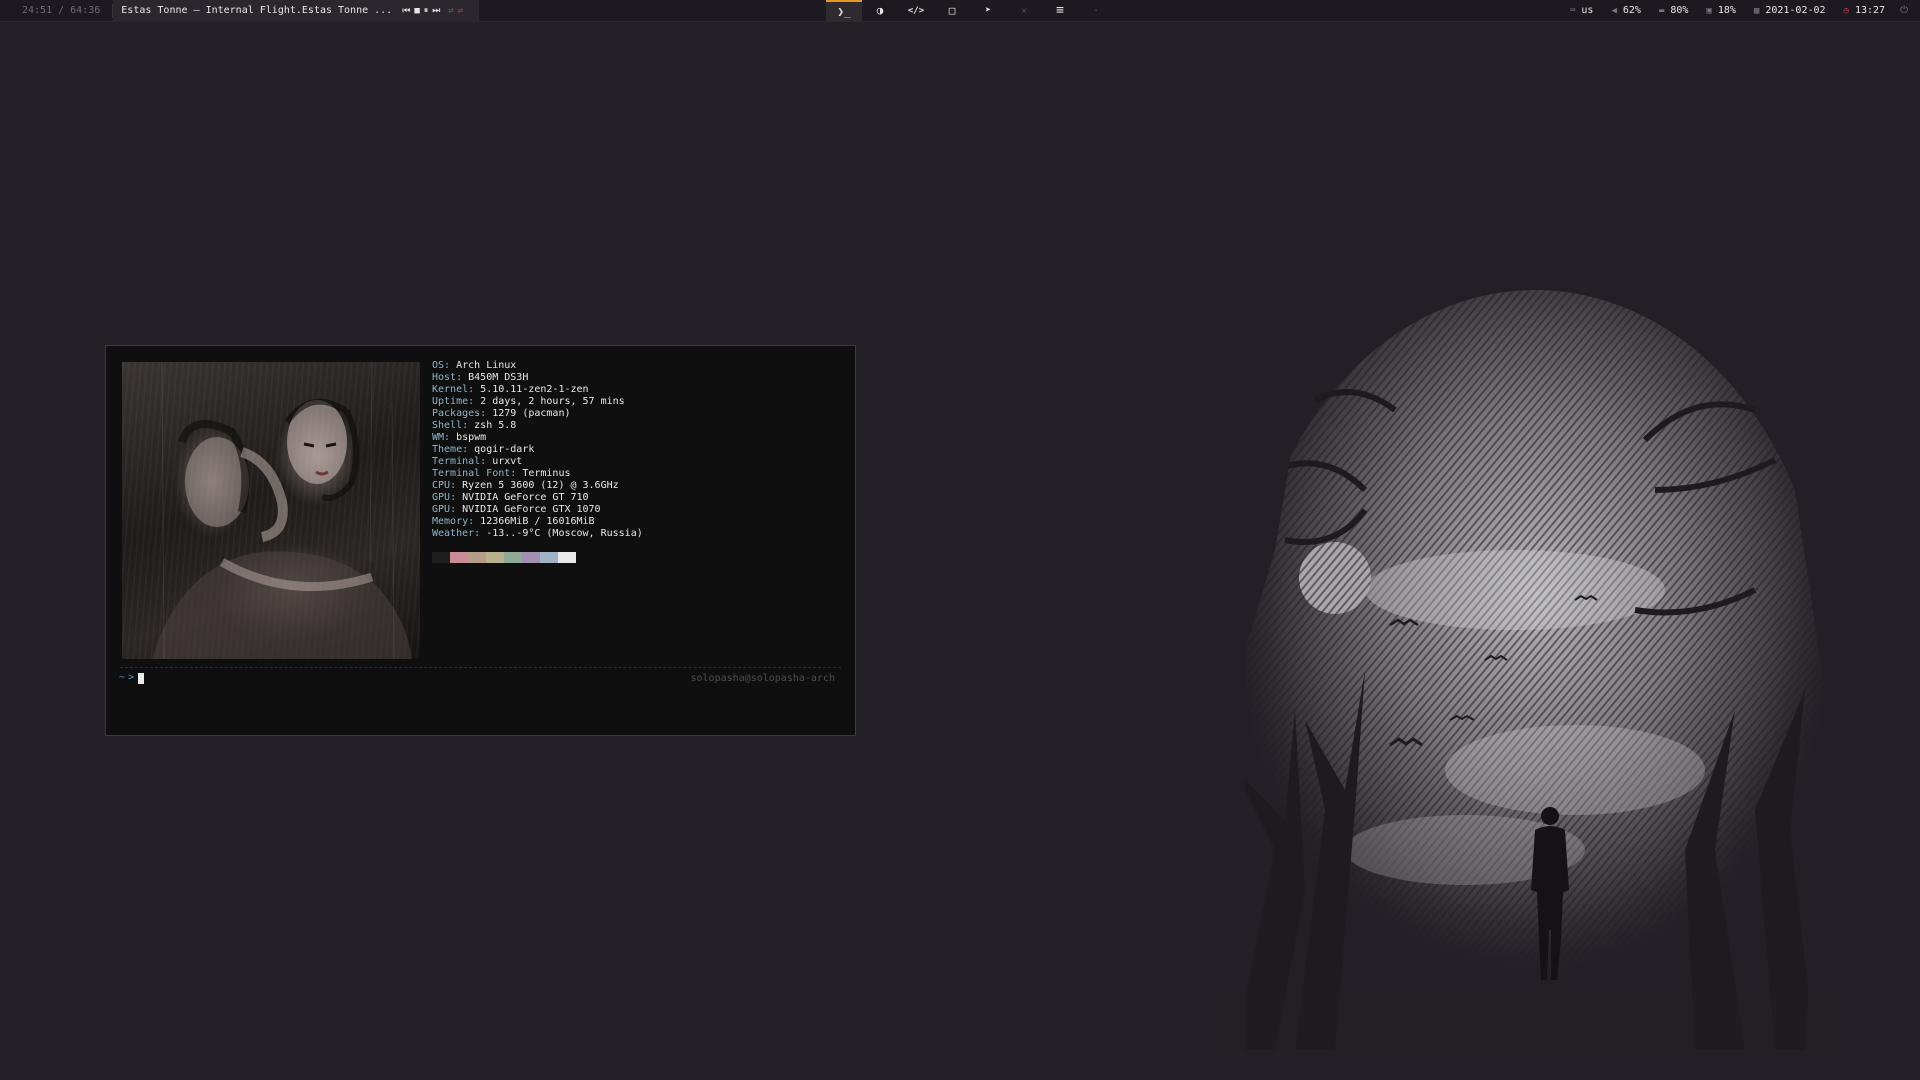  Describe the element at coordinates (516, 509) in the screenshot. I see `info-line: GPU: NVIDIA GeForce GTX 1070` at that location.